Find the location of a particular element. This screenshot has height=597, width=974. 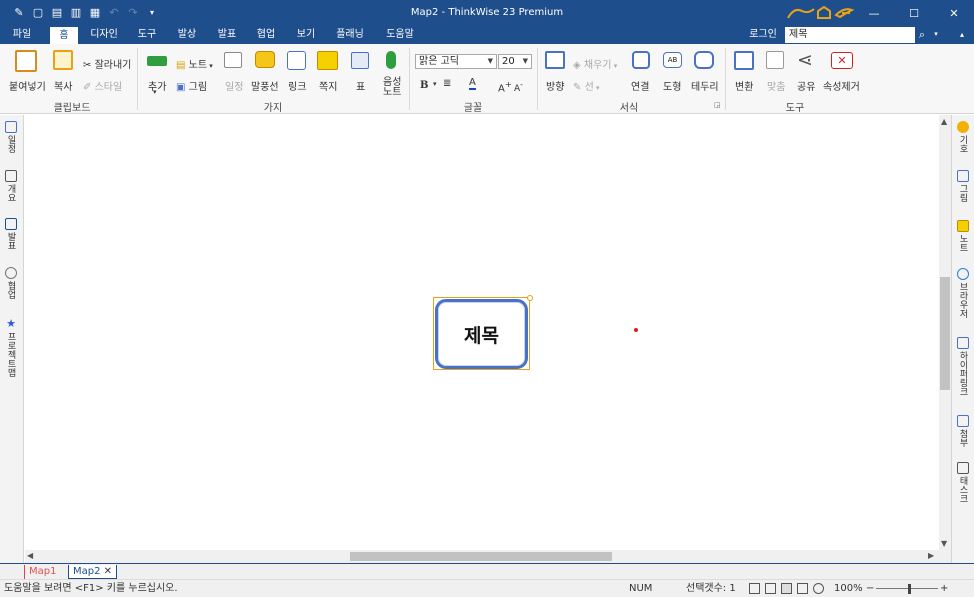

border-icon is located at coordinates (704, 60).